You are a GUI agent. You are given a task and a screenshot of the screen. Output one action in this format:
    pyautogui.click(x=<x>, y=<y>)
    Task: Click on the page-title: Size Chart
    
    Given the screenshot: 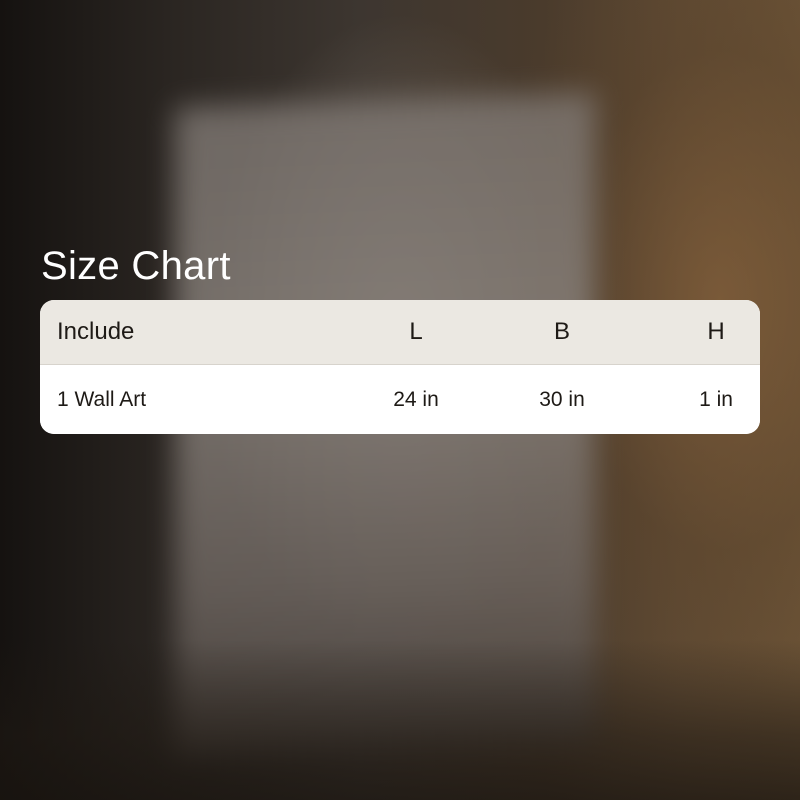 What is the action you would take?
    pyautogui.click(x=136, y=266)
    